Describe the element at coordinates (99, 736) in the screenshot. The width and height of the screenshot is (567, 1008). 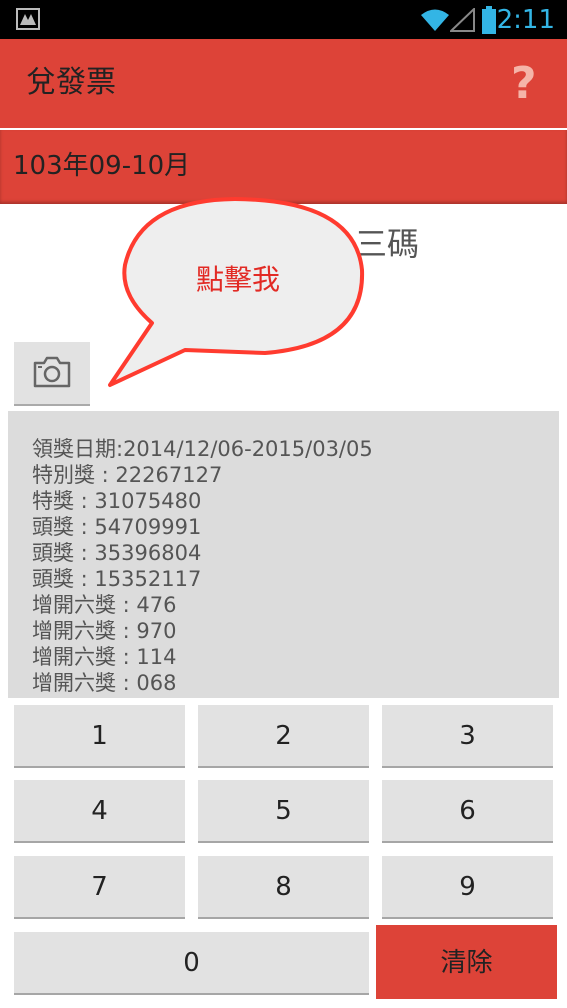
I see `key-1-button: 1` at that location.